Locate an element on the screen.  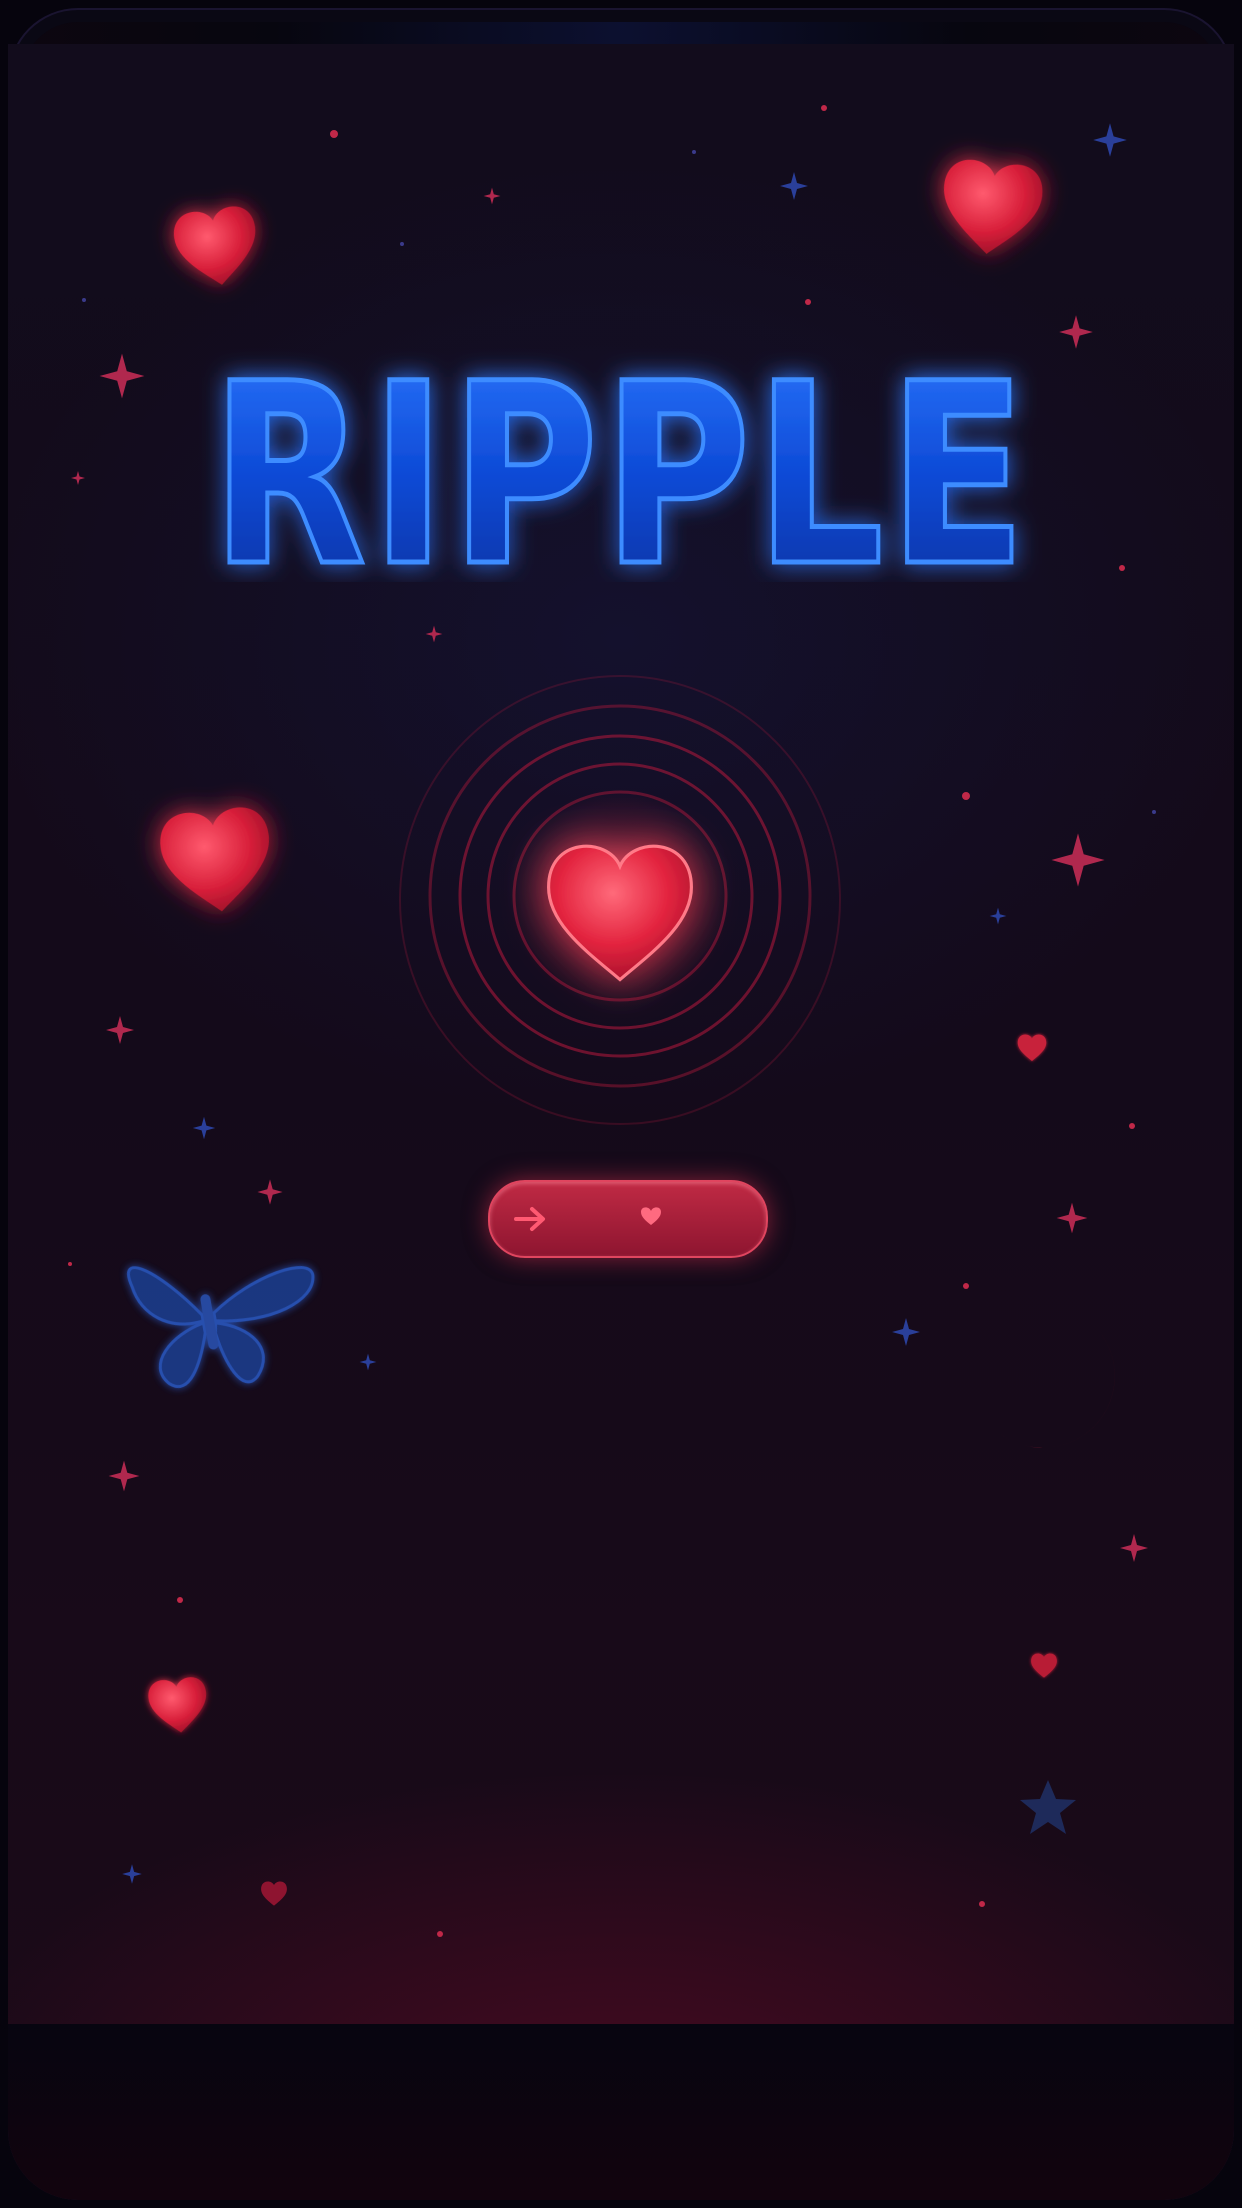
start-button-label is located at coordinates (628, 1219).